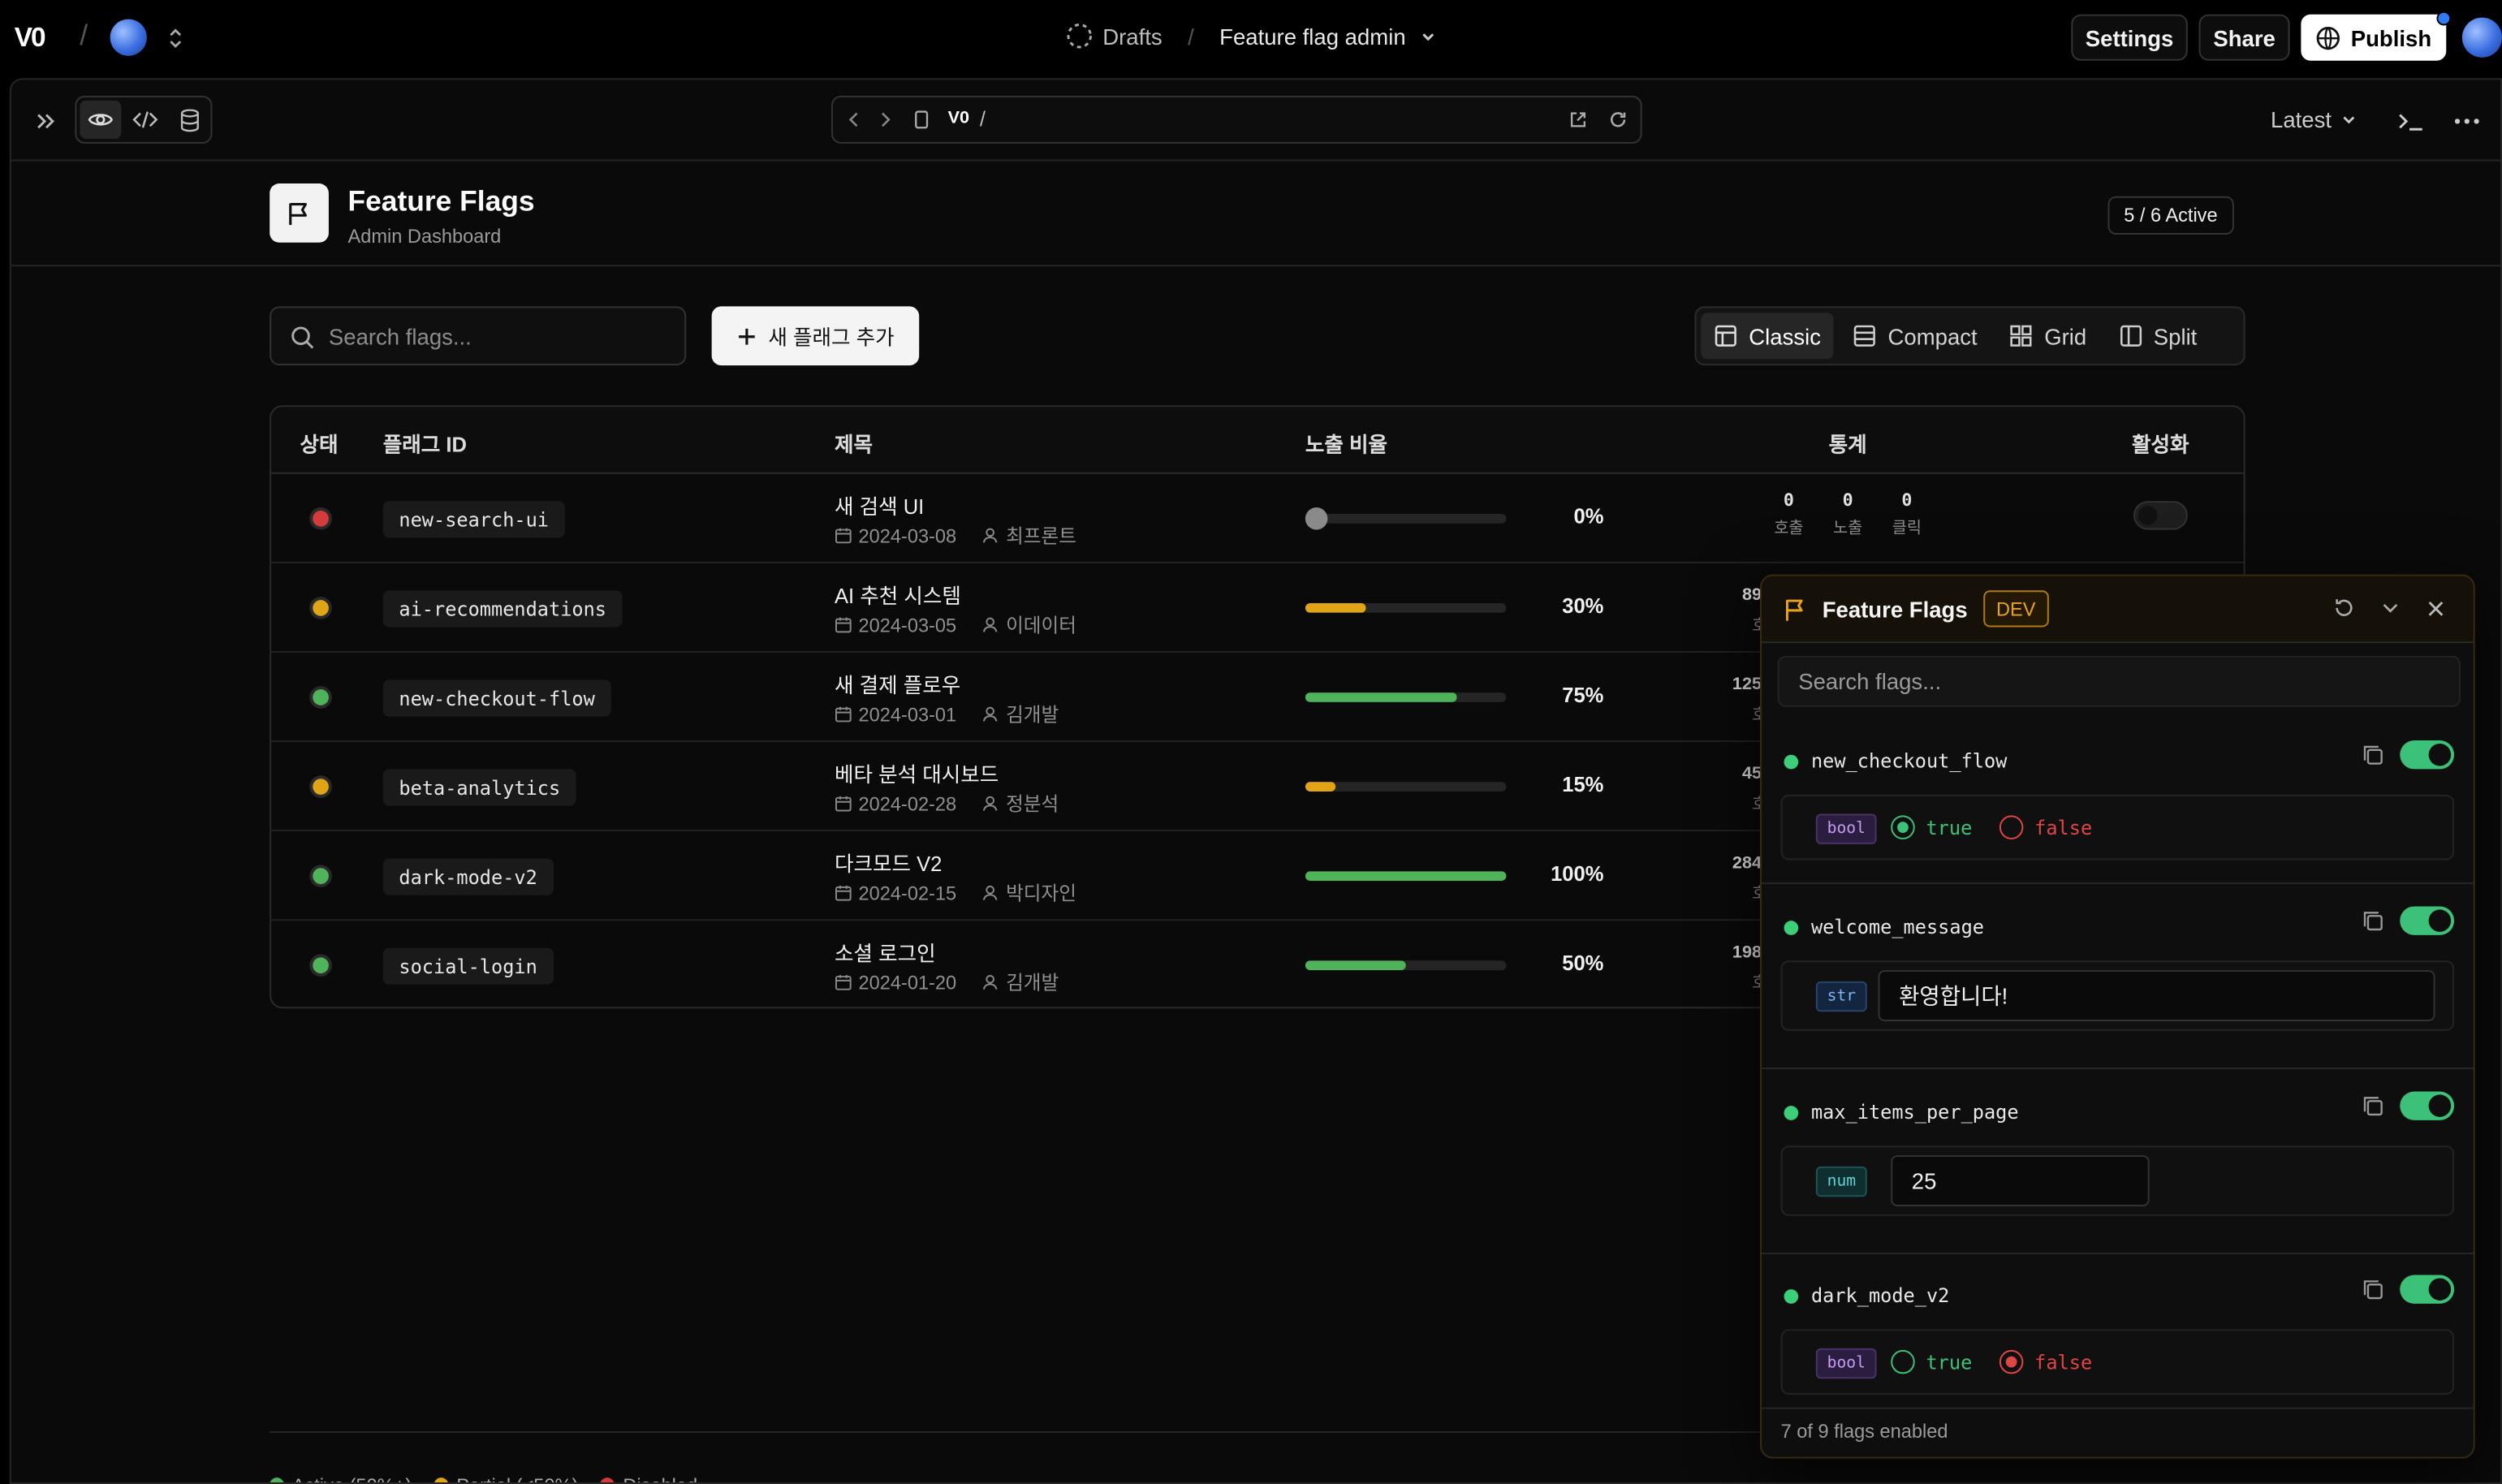 The height and width of the screenshot is (1484, 2502). I want to click on flag-title: 베타 분석 대시보드, so click(917, 774).